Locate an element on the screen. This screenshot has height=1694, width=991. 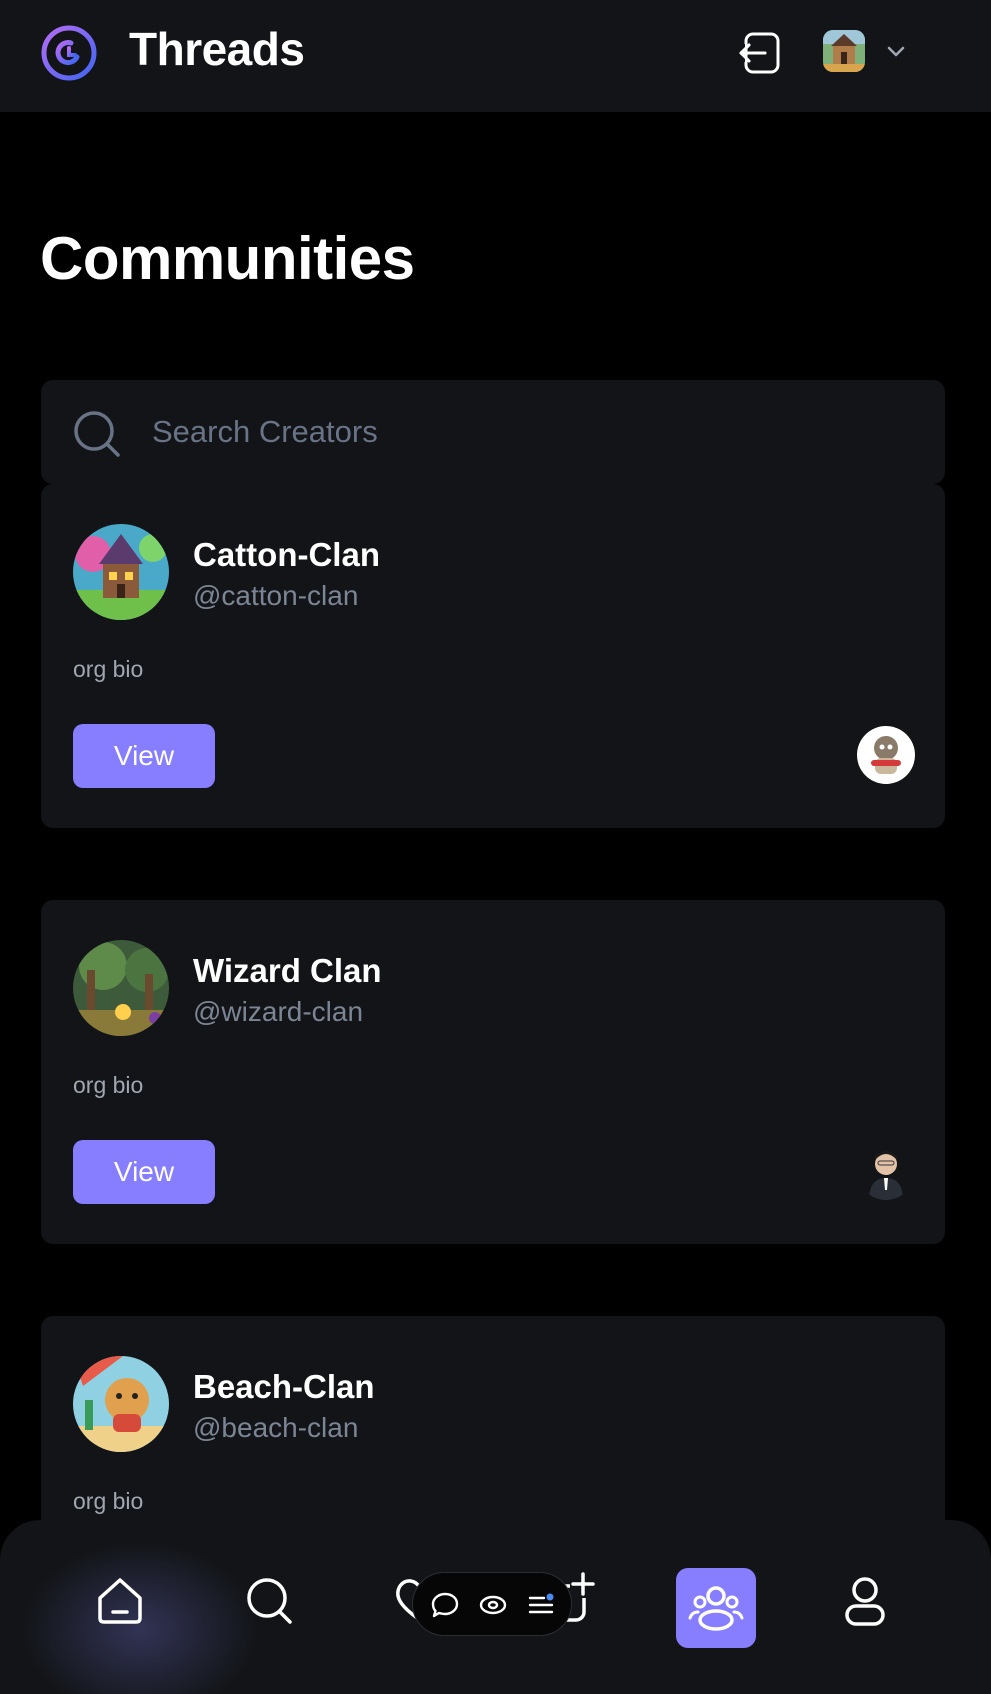
list-icon is located at coordinates (541, 1605).